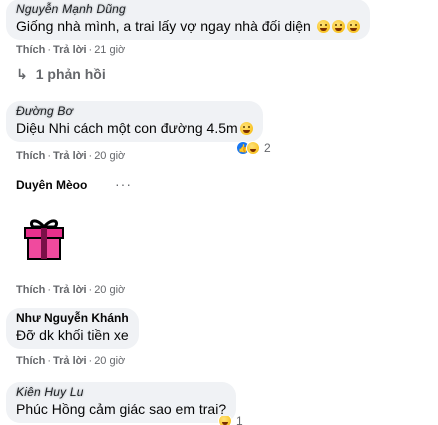  What do you see at coordinates (44, 239) in the screenshot?
I see `gift-box-sticker` at bounding box center [44, 239].